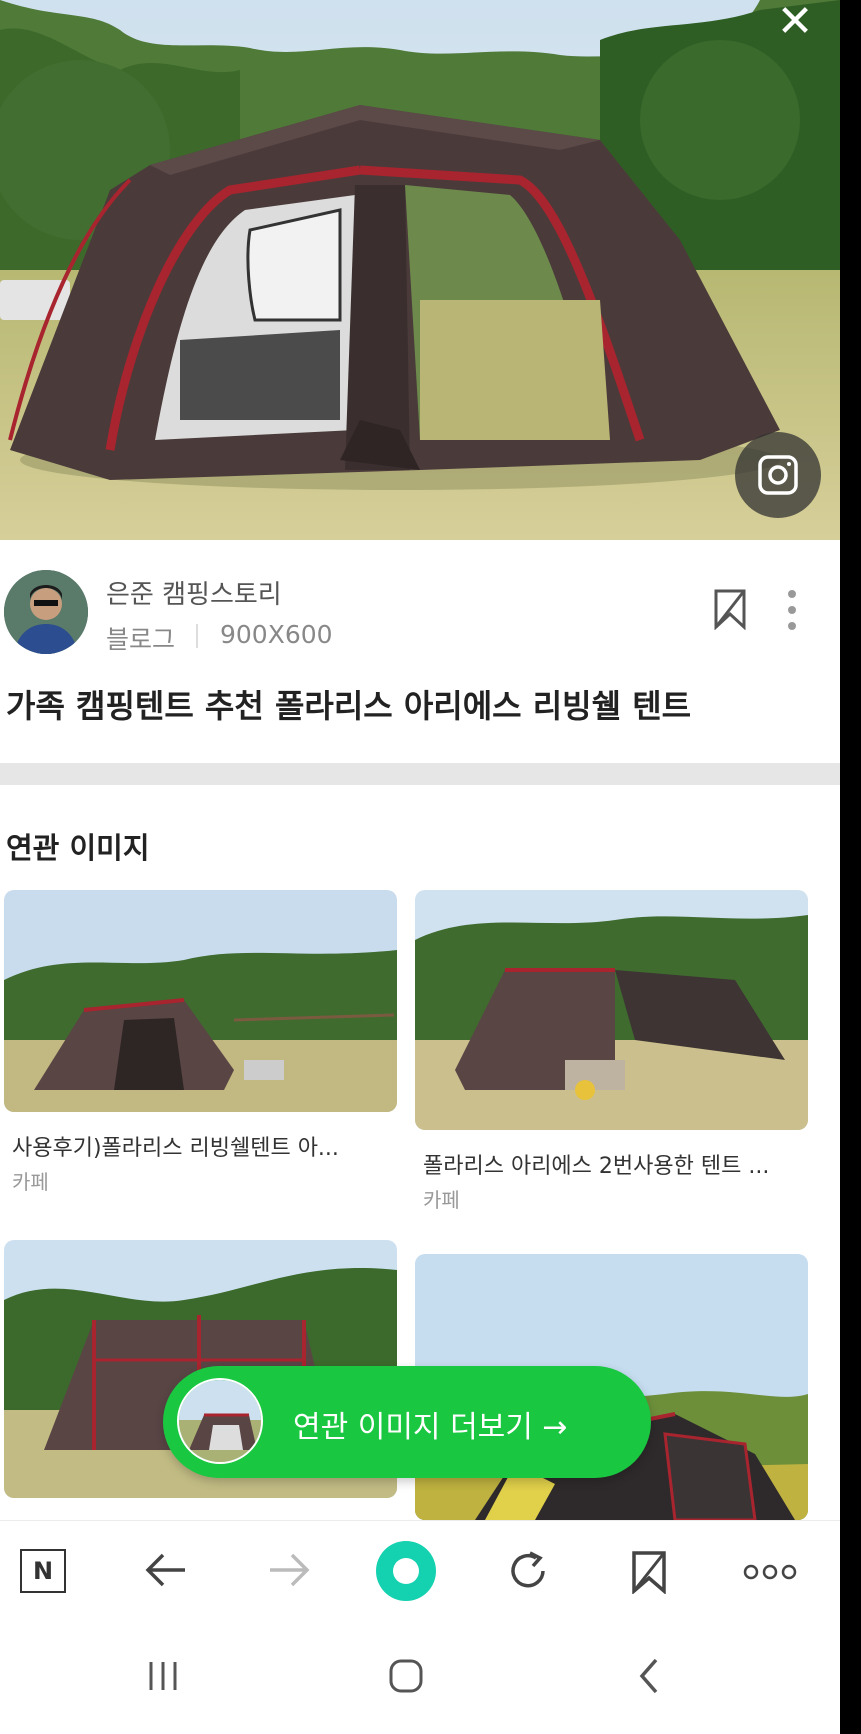  Describe the element at coordinates (166, 1570) in the screenshot. I see `back-arrow-icon` at that location.